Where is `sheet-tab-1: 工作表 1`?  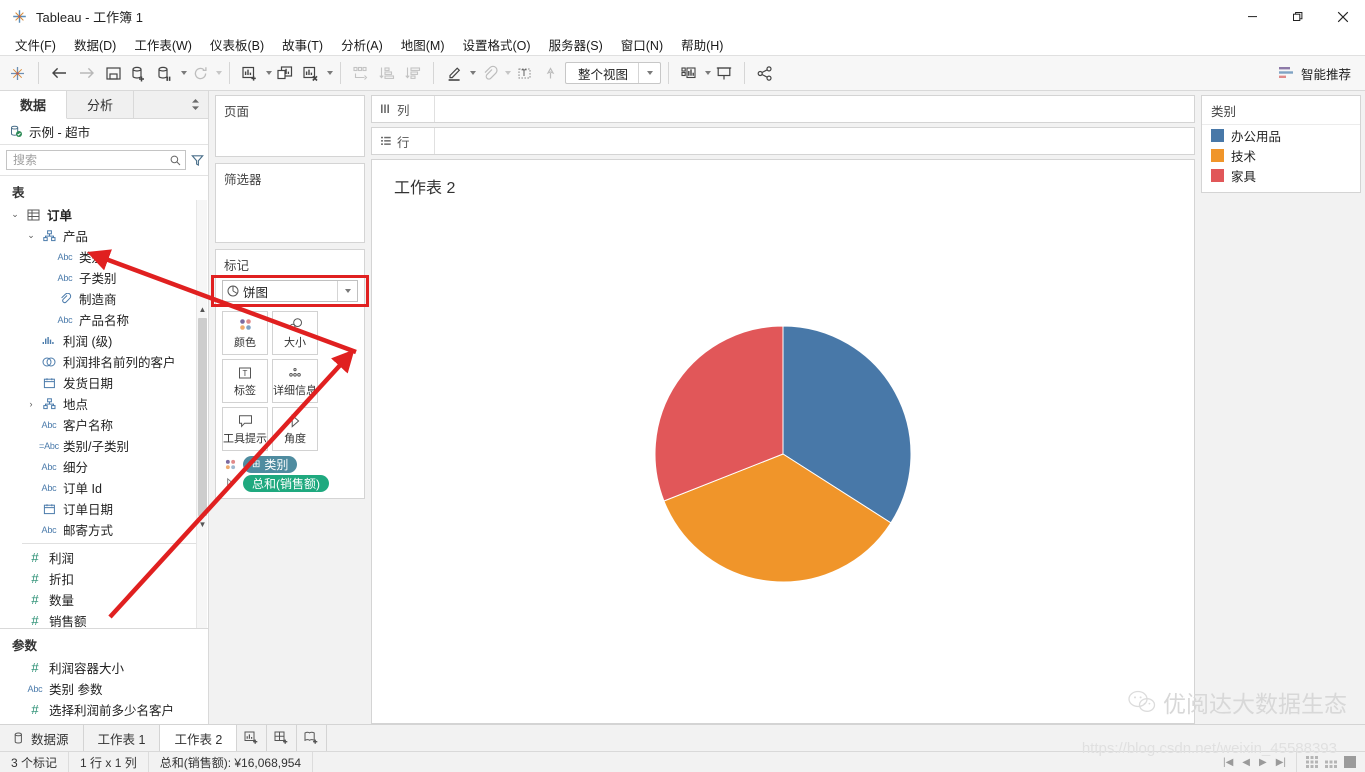
sheet-tab-1: 工作表 1 is located at coordinates (122, 738).